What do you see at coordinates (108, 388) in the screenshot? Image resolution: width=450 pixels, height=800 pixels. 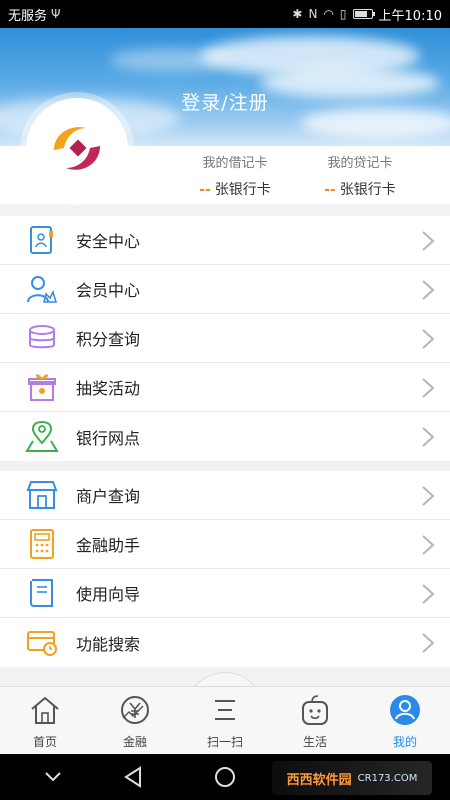 I see `menu-item-label: 抽奖活动` at bounding box center [108, 388].